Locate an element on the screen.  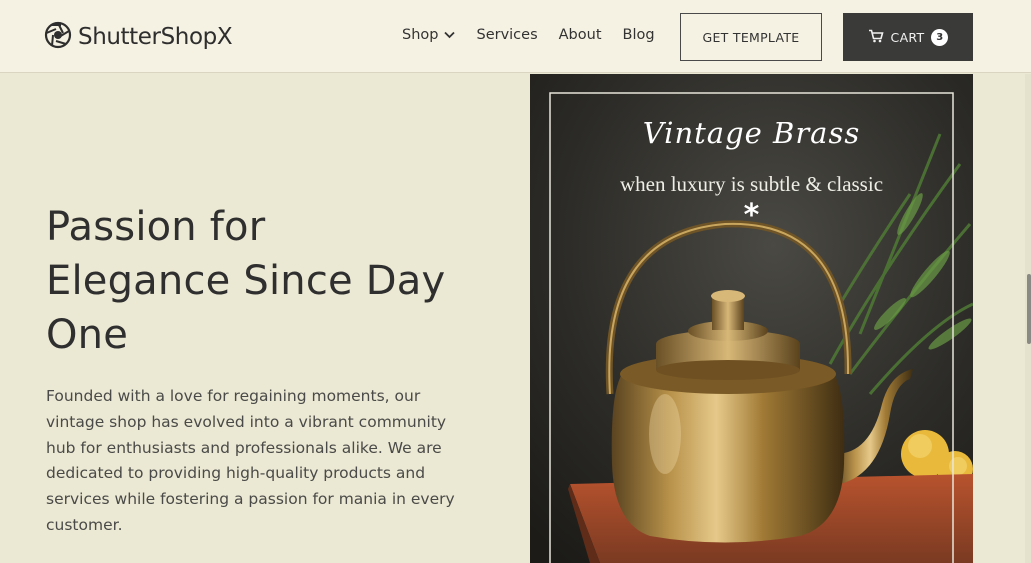
cart-icon is located at coordinates (876, 37).